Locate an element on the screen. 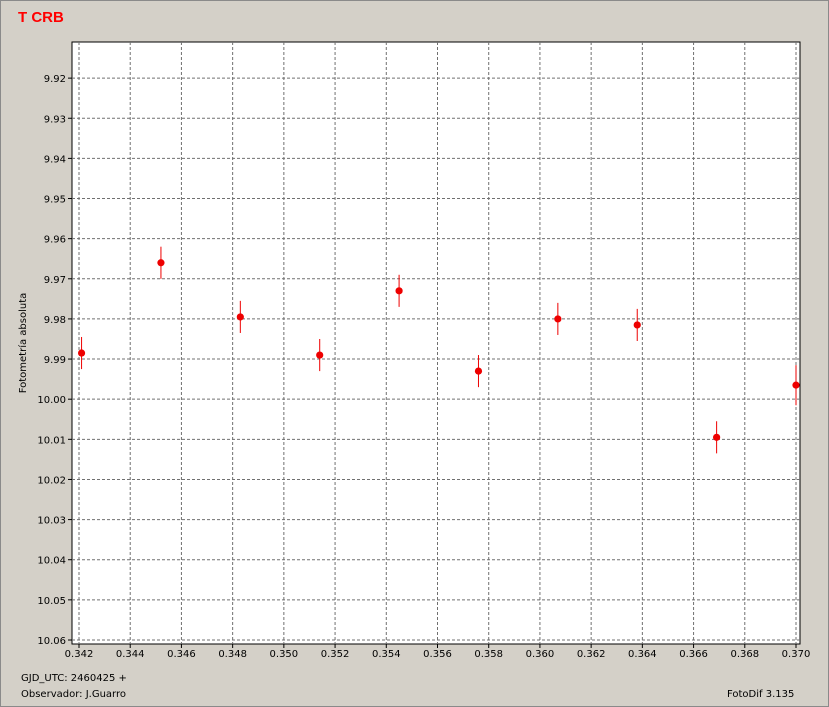  x-tick-label: 0.342 is located at coordinates (79, 654).